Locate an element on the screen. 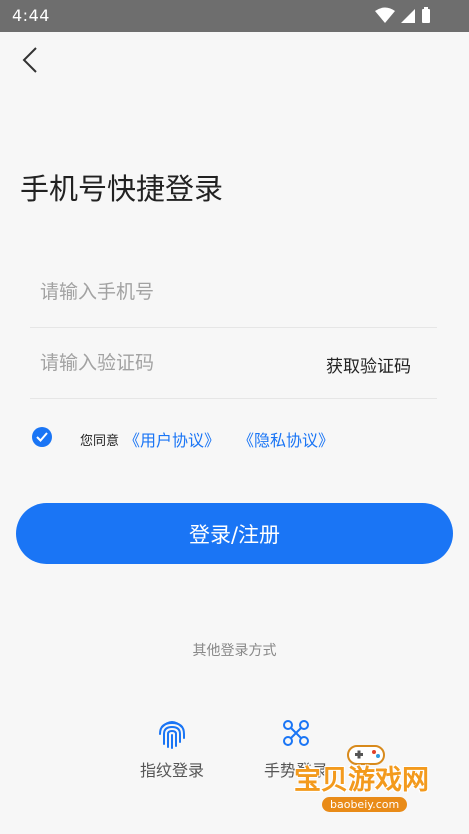 Image resolution: width=469 pixels, height=834 pixels. watermark-url: baobeiy.com is located at coordinates (365, 804).